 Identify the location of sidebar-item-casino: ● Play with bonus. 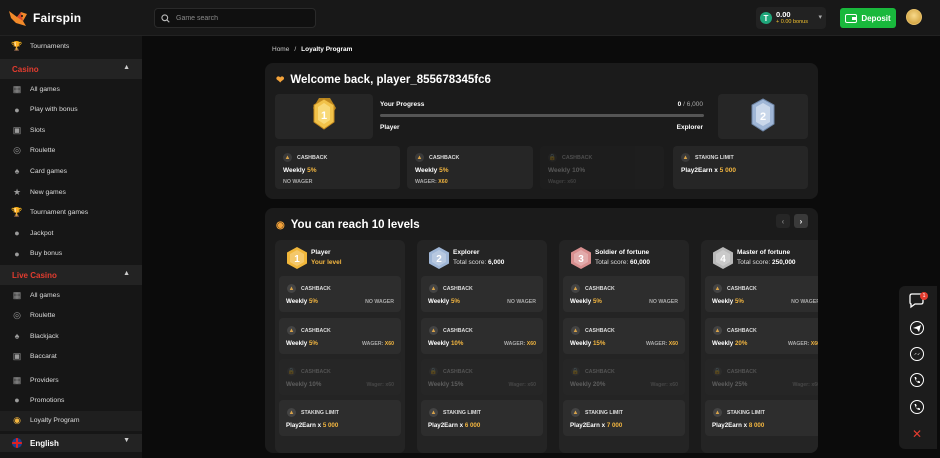
(71, 110).